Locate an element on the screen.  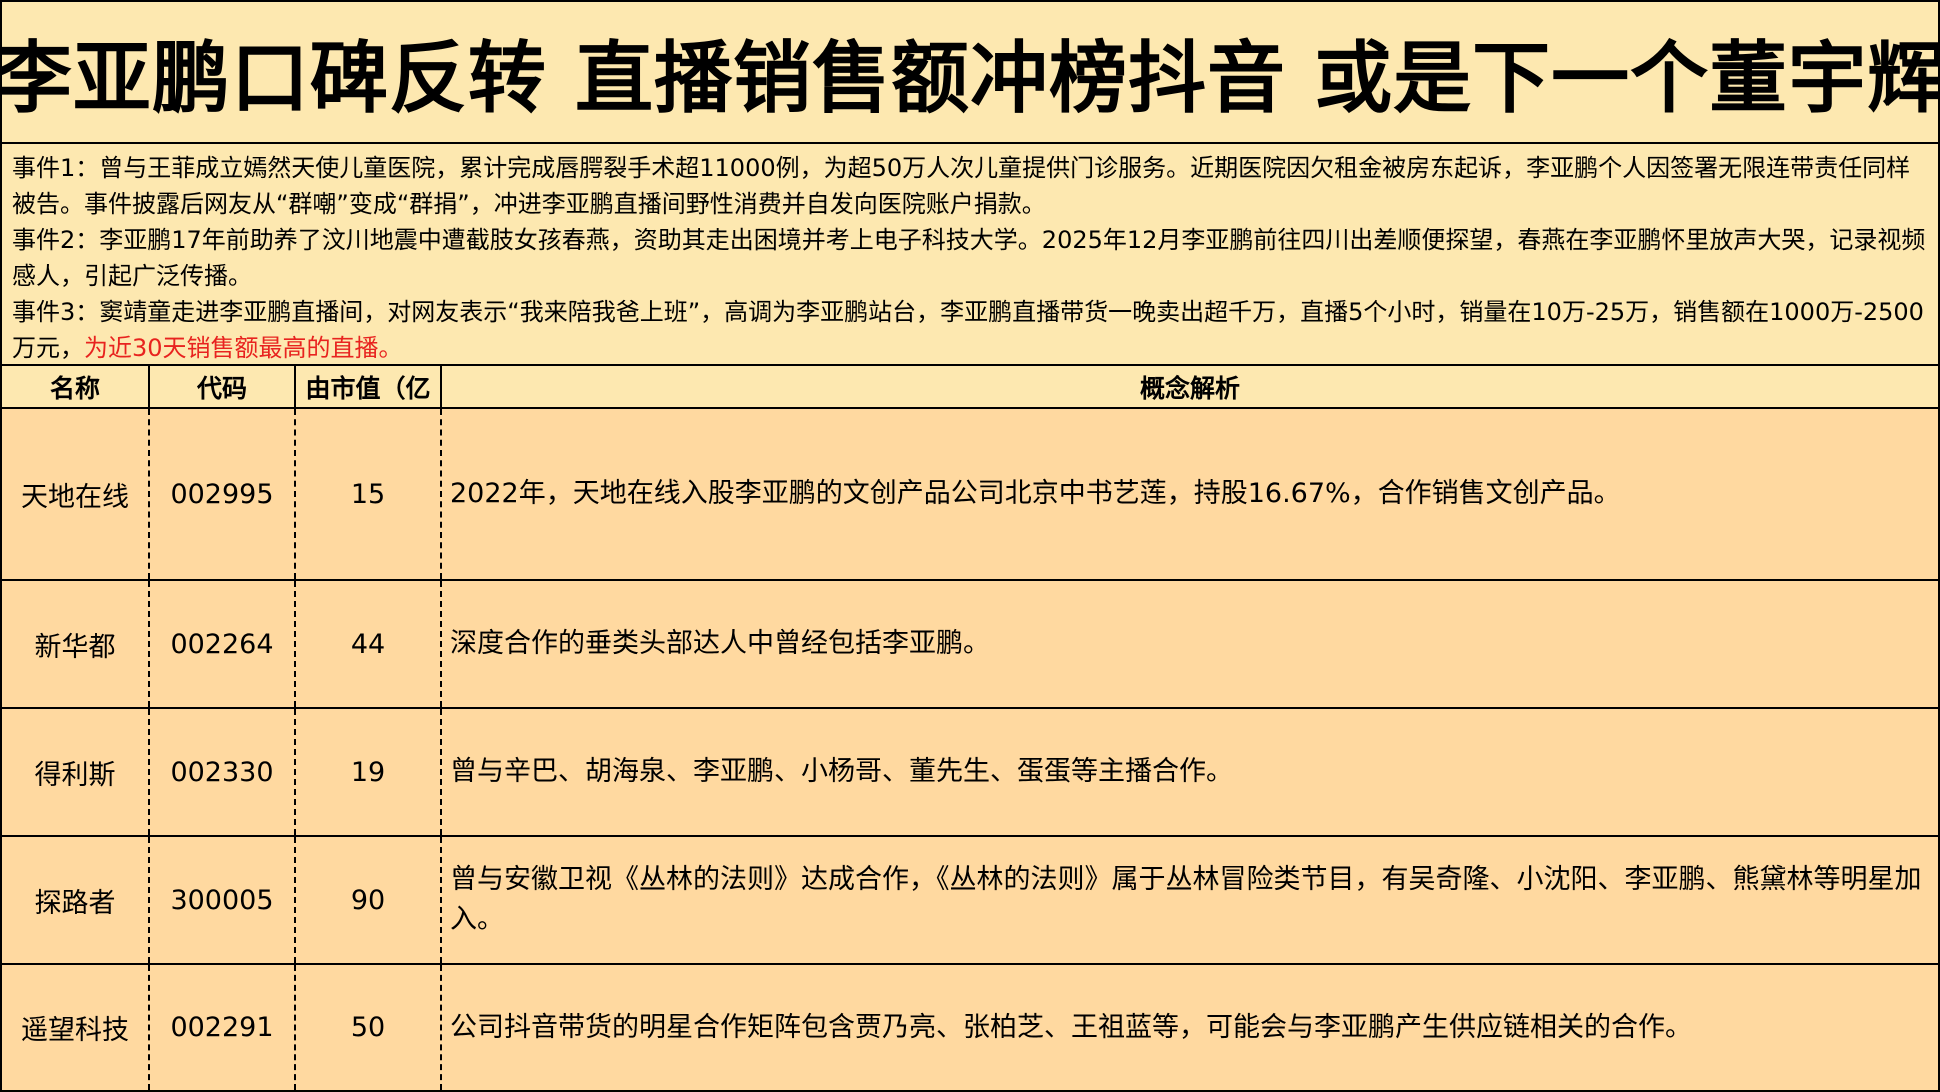
cell-market-cap: 50 is located at coordinates (368, 1027).